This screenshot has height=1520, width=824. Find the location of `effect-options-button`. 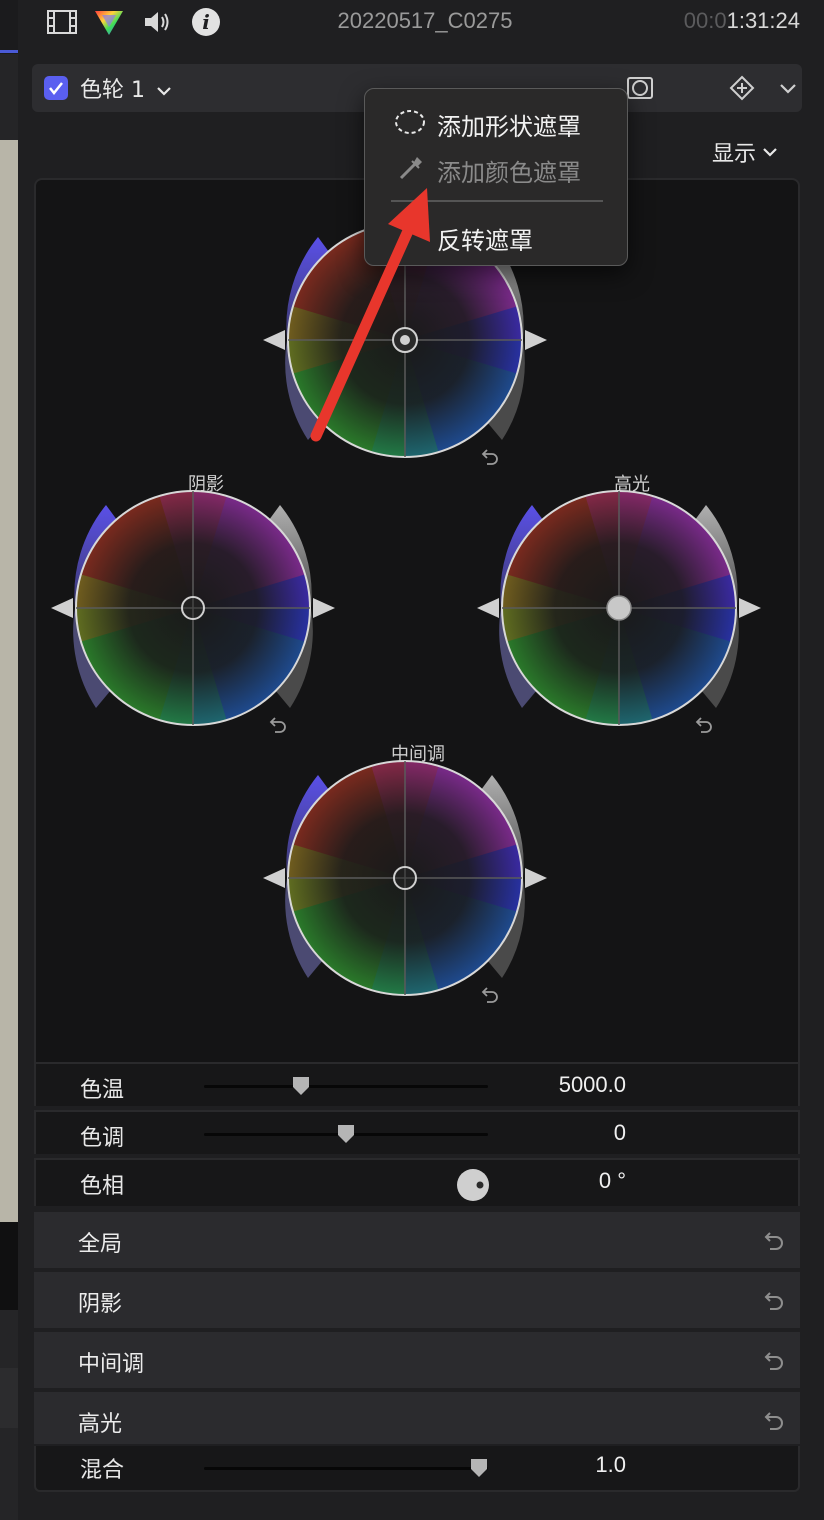

effect-options-button is located at coordinates (788, 88).